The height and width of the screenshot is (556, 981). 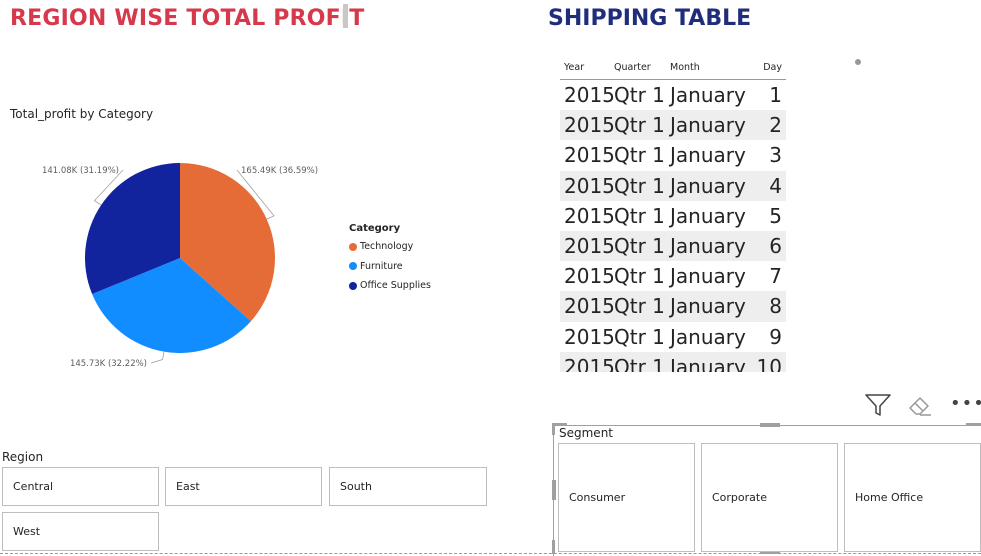 I want to click on legend-label: Furniture, so click(x=381, y=266).